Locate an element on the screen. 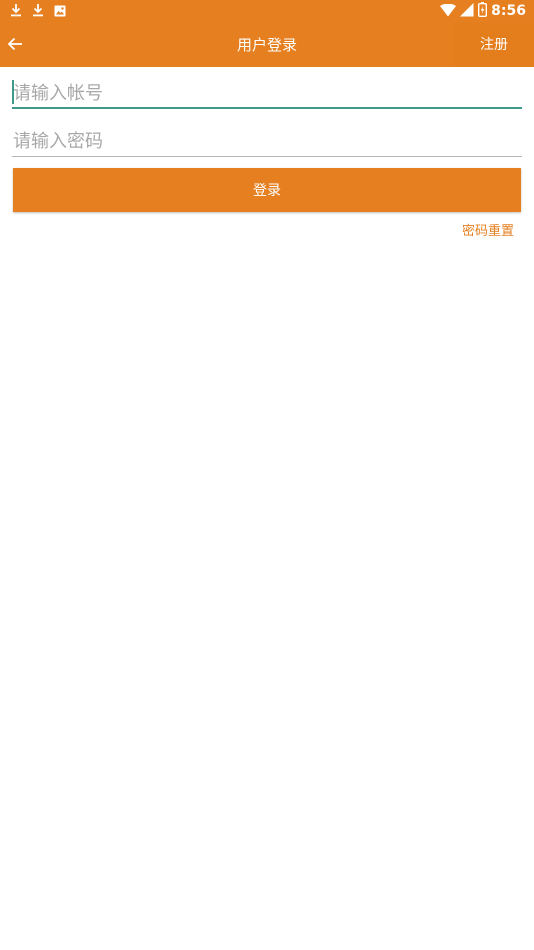  account-field-wrapper is located at coordinates (267, 93).